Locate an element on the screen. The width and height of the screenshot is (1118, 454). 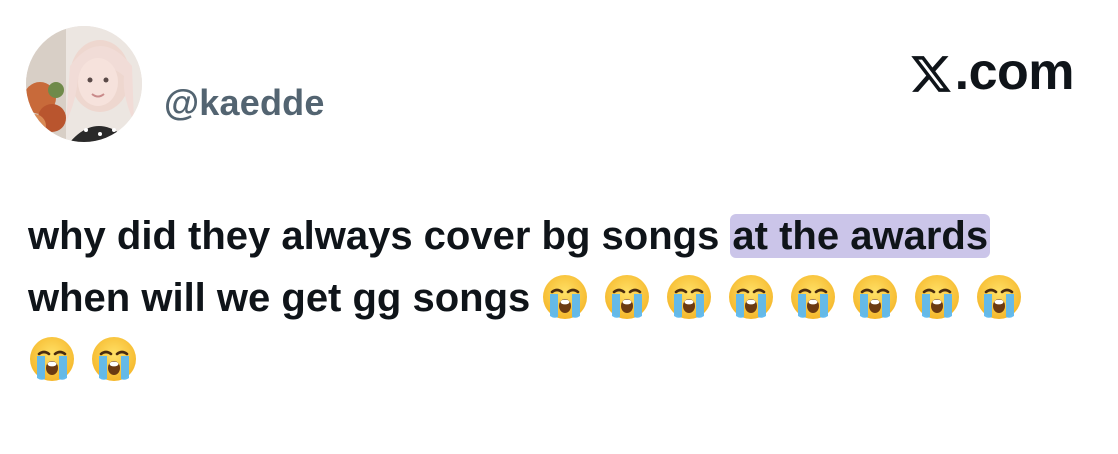
brand-domain: .com is located at coordinates (1014, 72).